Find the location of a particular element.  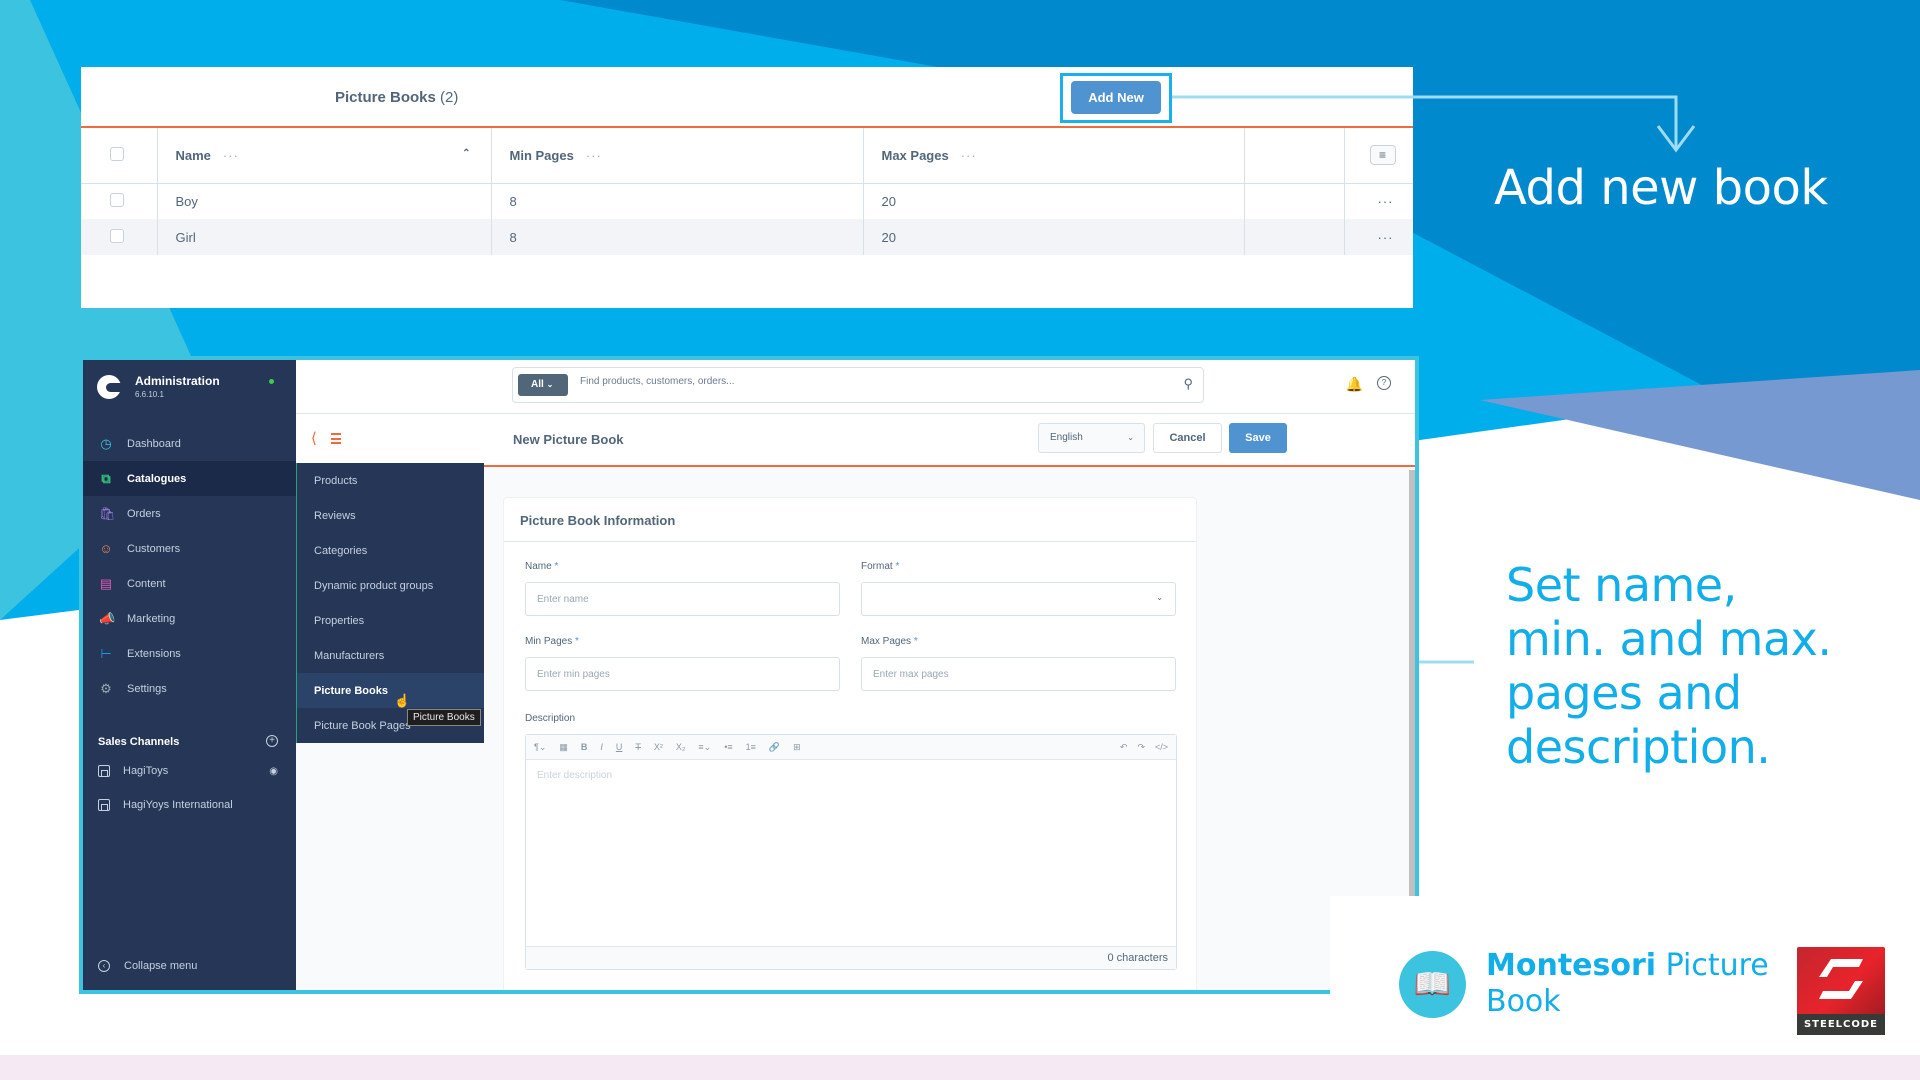

sidebar-item-extensions: ⊢ Extensions is located at coordinates (189, 653).